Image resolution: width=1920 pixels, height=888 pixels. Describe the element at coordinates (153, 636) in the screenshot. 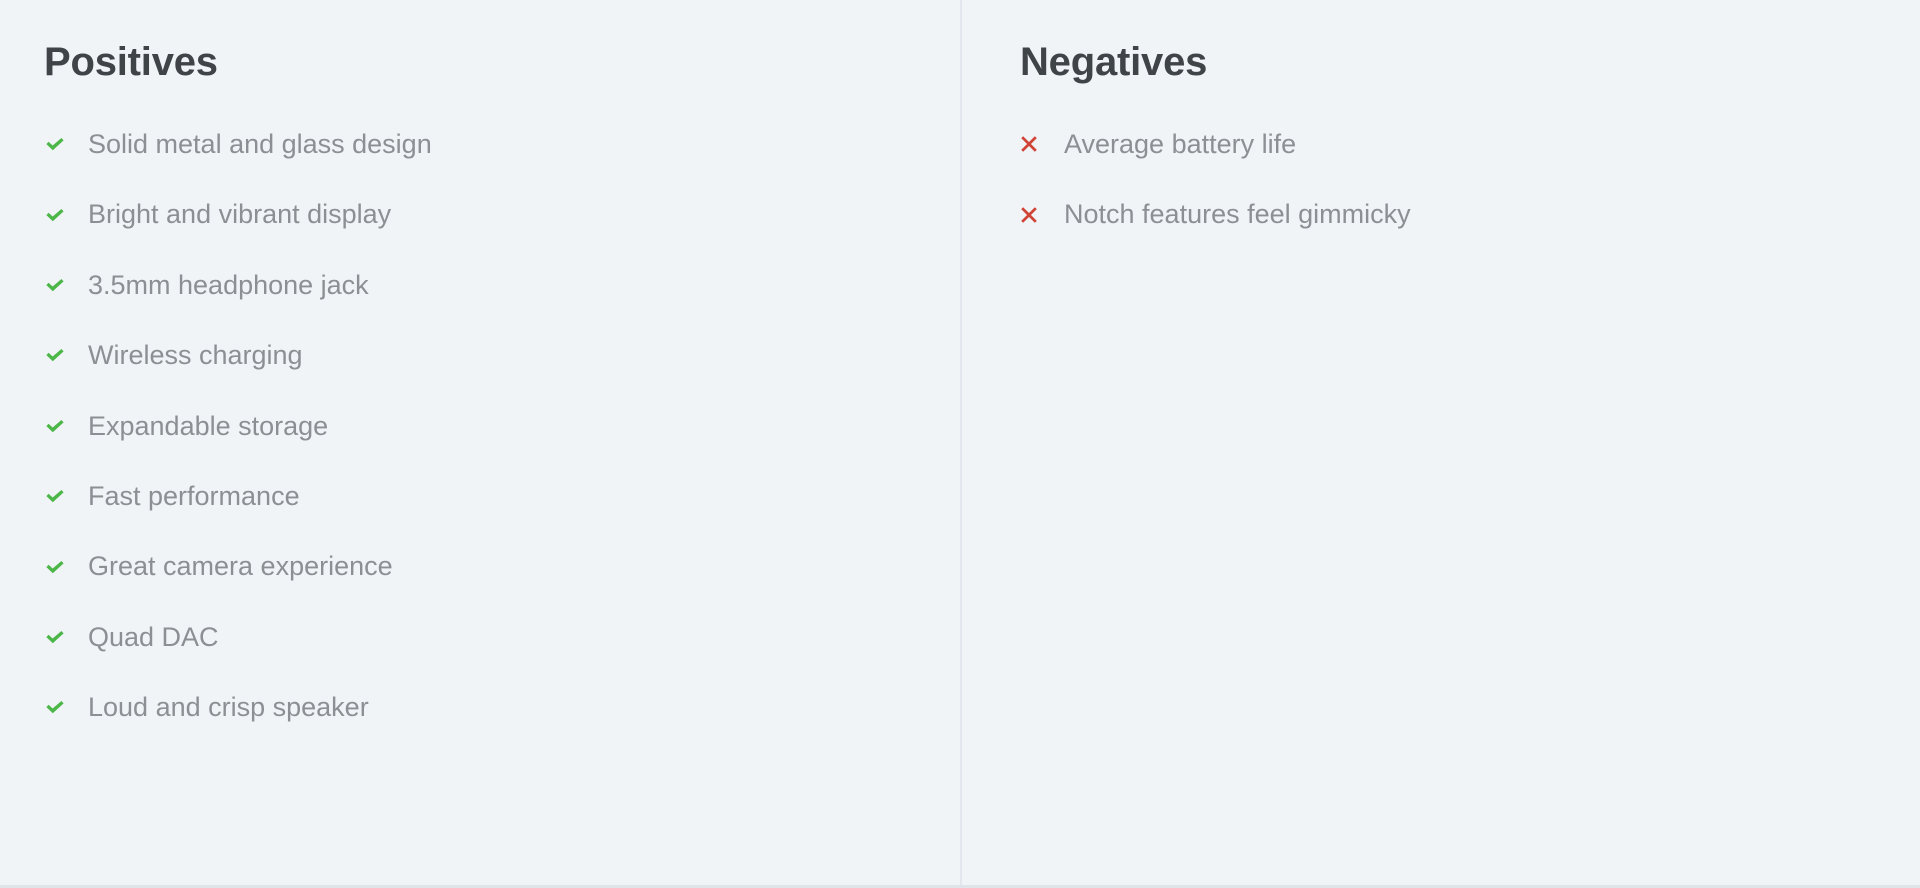

I see `list-item-label: Quad DAC` at that location.